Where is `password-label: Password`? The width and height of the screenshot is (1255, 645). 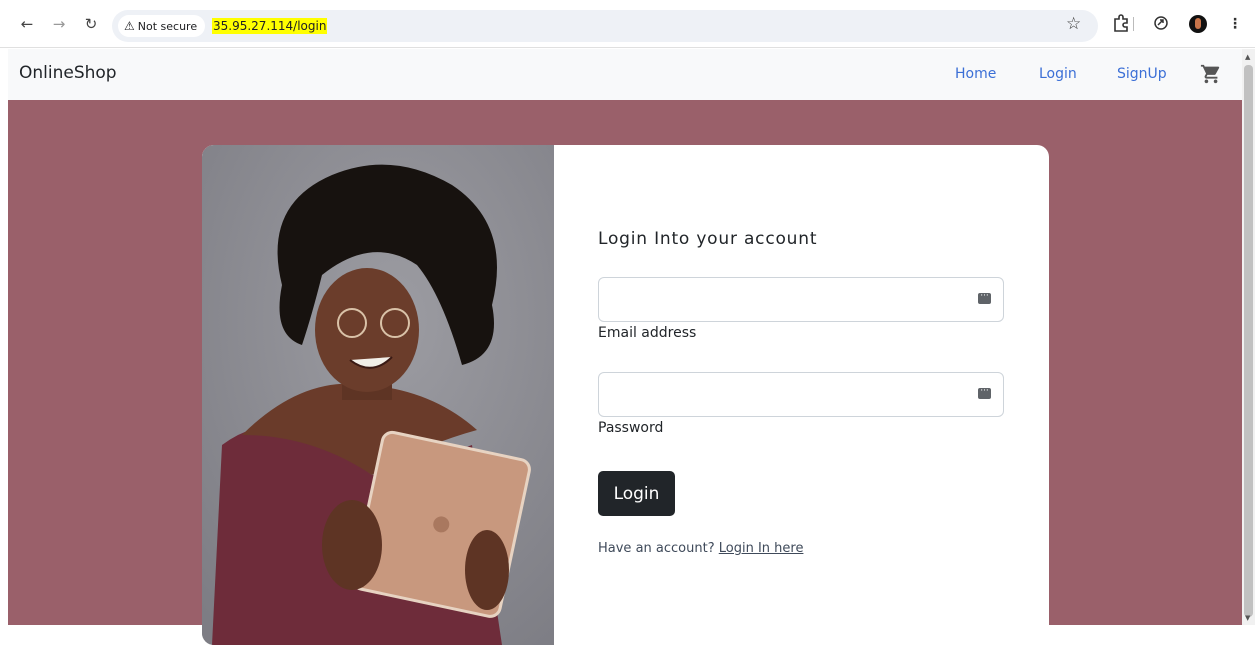
password-label: Password is located at coordinates (631, 428).